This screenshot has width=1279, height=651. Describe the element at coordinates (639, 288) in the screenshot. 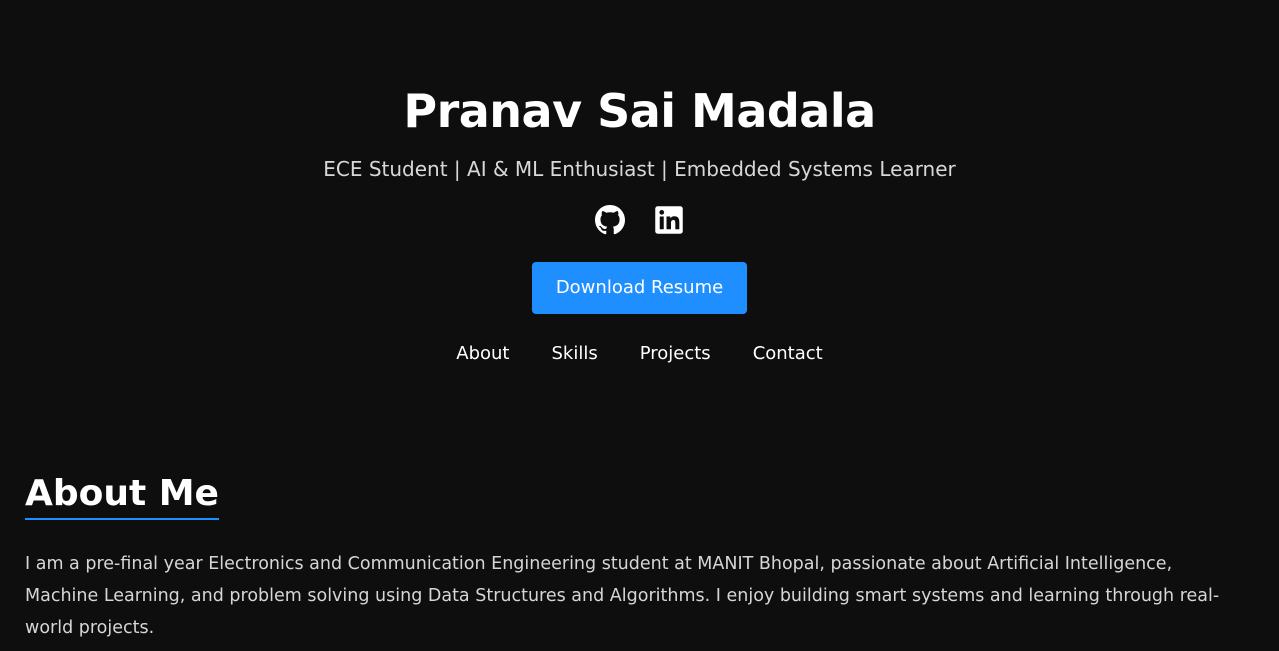

I see `download-resume-button: Download Resume` at that location.